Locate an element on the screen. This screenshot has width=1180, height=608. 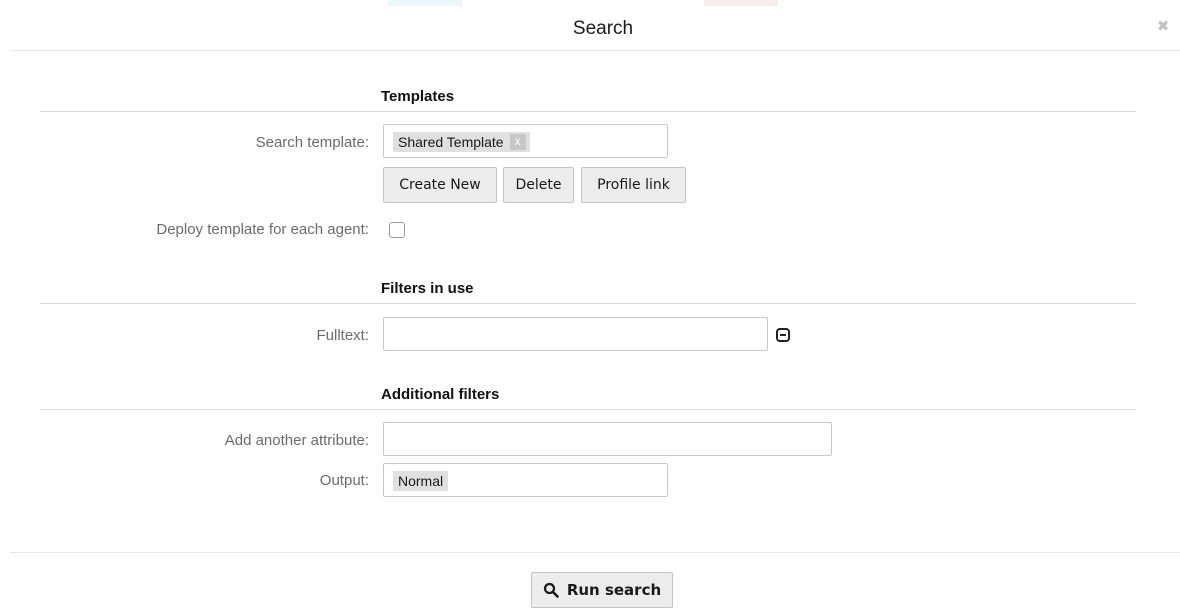
output-label: Output: is located at coordinates (344, 480).